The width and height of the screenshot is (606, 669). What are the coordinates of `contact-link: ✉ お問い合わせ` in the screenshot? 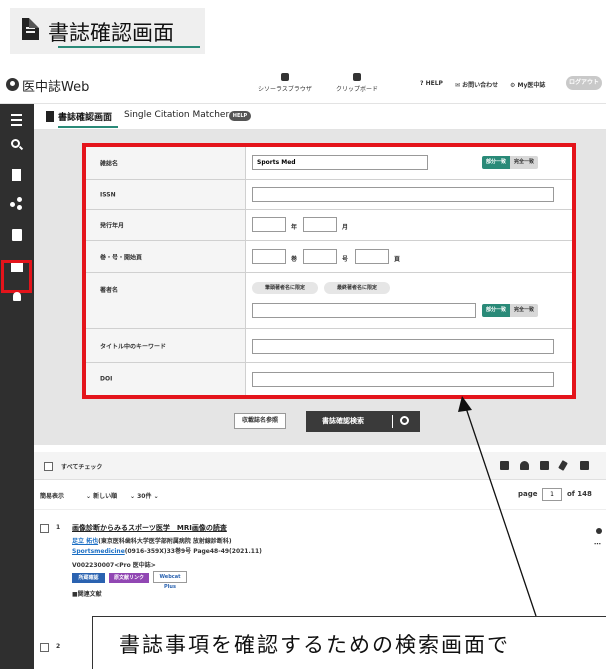 It's located at (476, 84).